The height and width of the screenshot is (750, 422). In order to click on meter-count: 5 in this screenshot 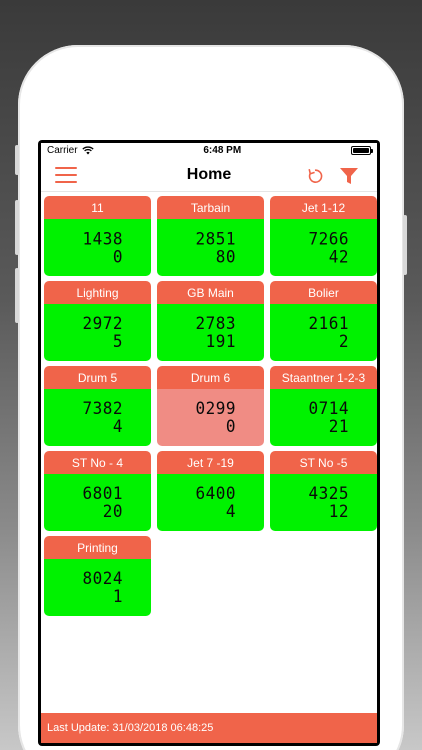, I will do `click(117, 341)`.